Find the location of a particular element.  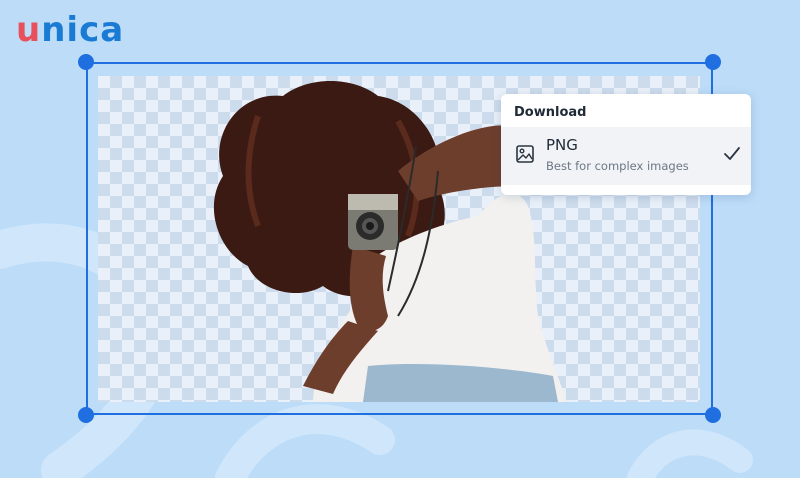

png-option: PNG Best for complex images is located at coordinates (626, 156).